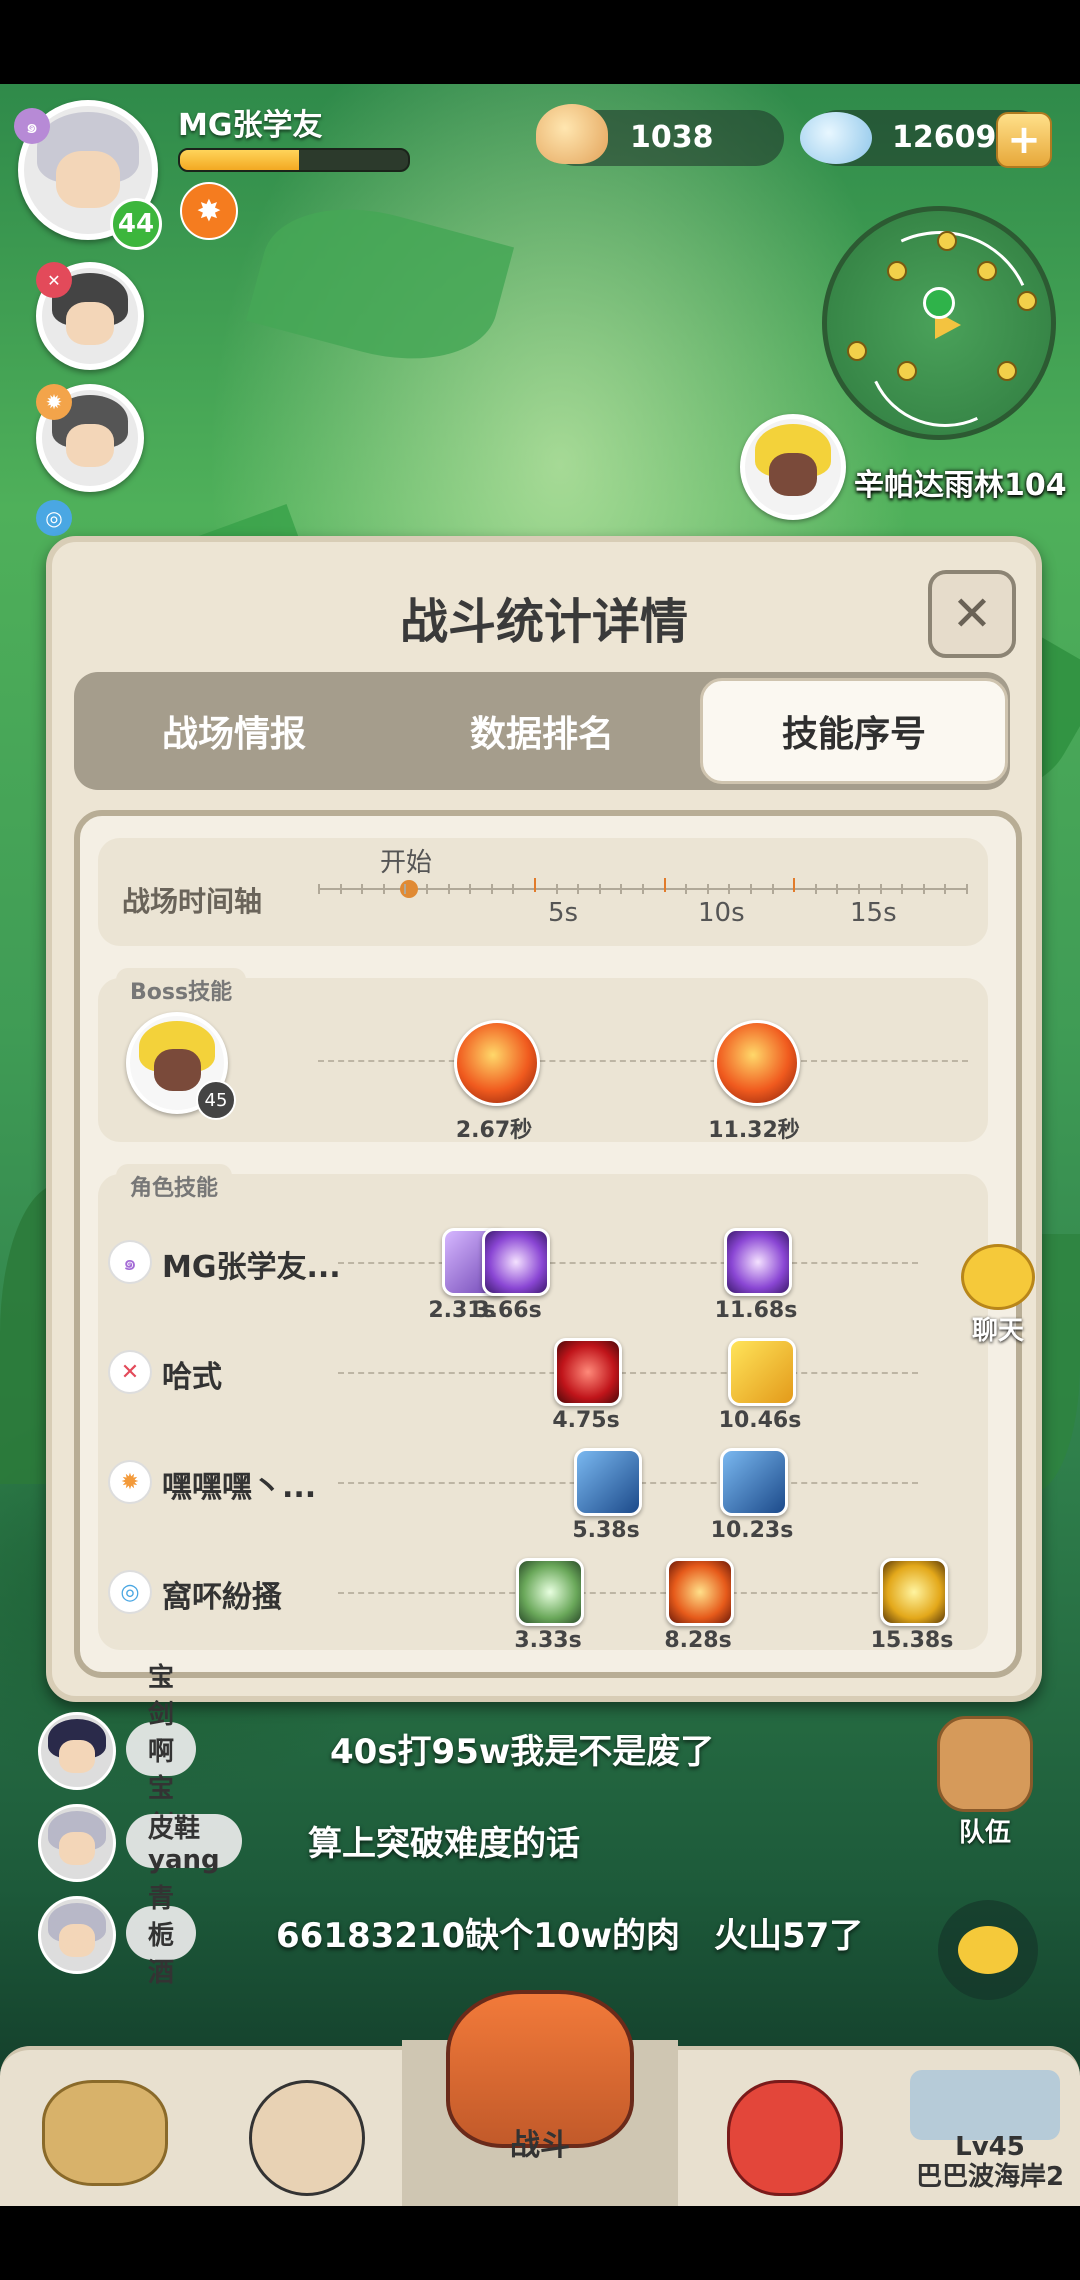 This screenshot has height=2280, width=1080. Describe the element at coordinates (1024, 140) in the screenshot. I see `plus-icon: +` at that location.